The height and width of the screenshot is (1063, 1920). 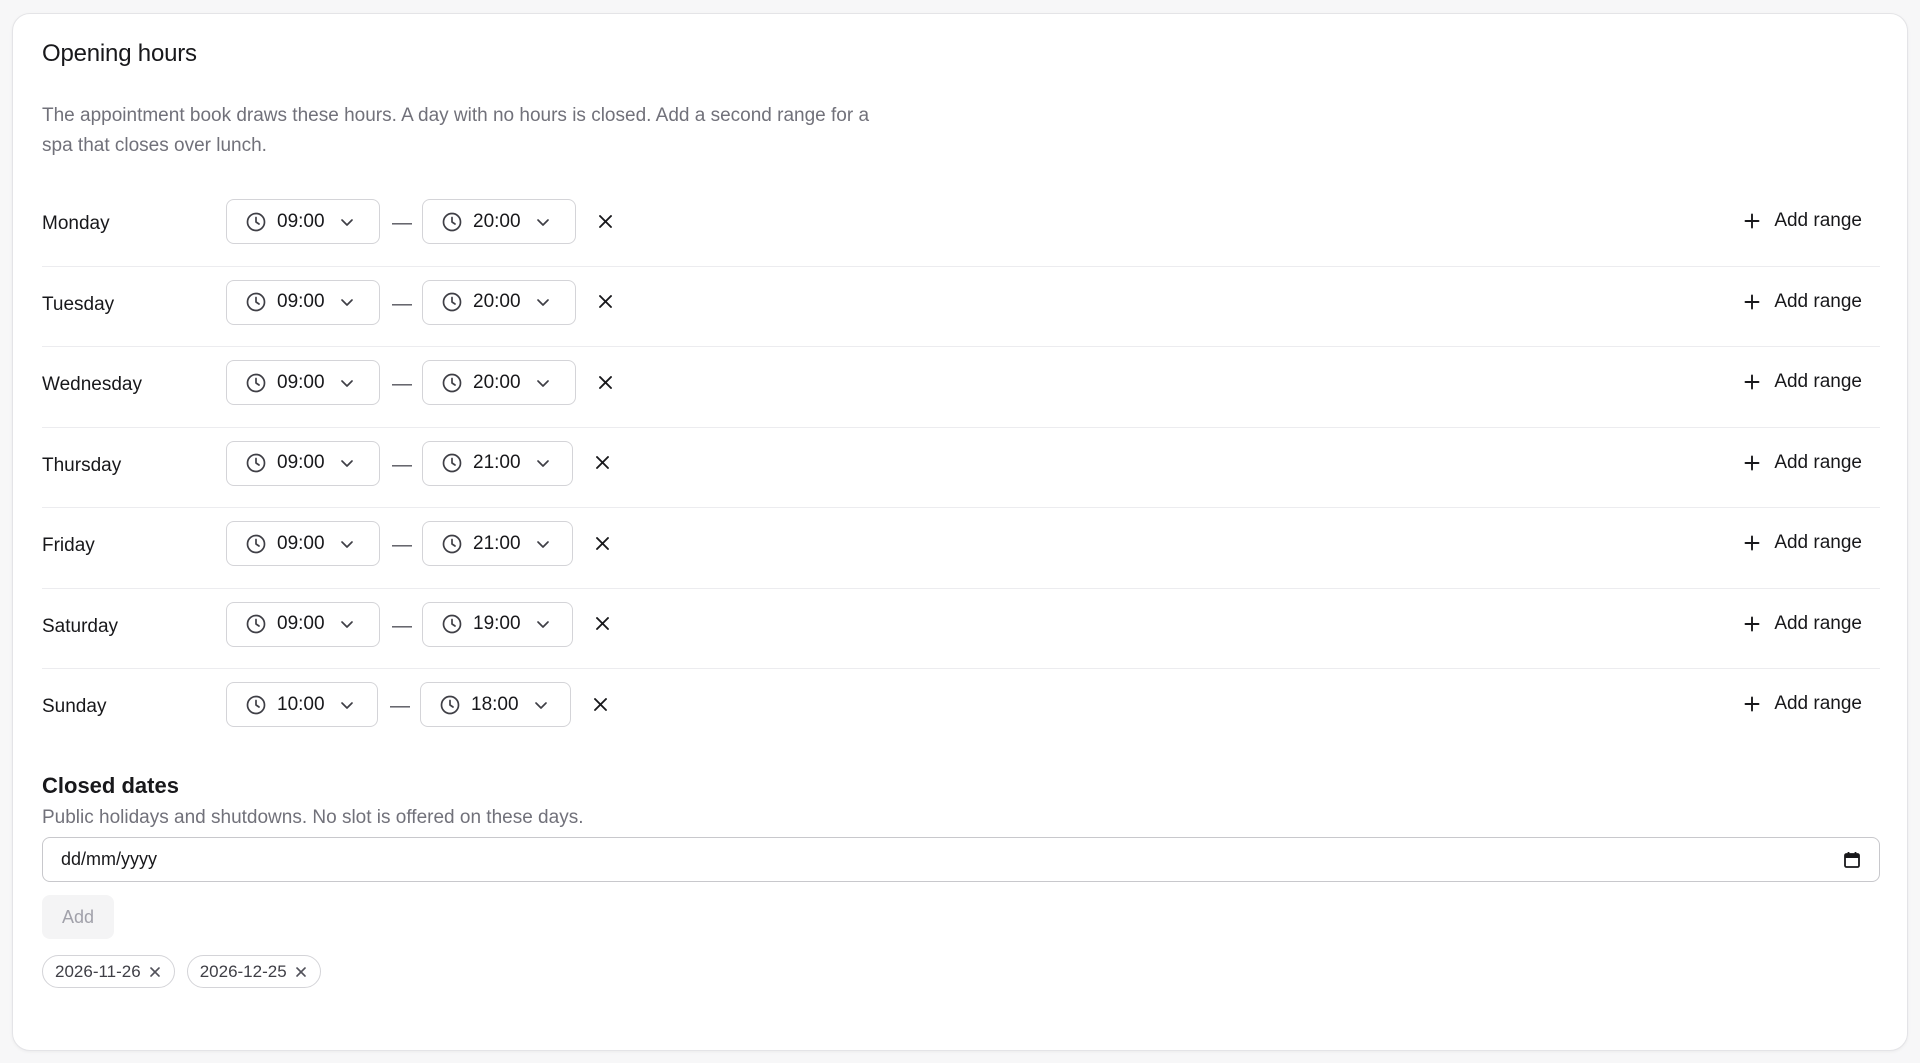 What do you see at coordinates (961, 629) in the screenshot?
I see `hours-row-saturday: Saturday 09:00 — 19:00 Add range` at bounding box center [961, 629].